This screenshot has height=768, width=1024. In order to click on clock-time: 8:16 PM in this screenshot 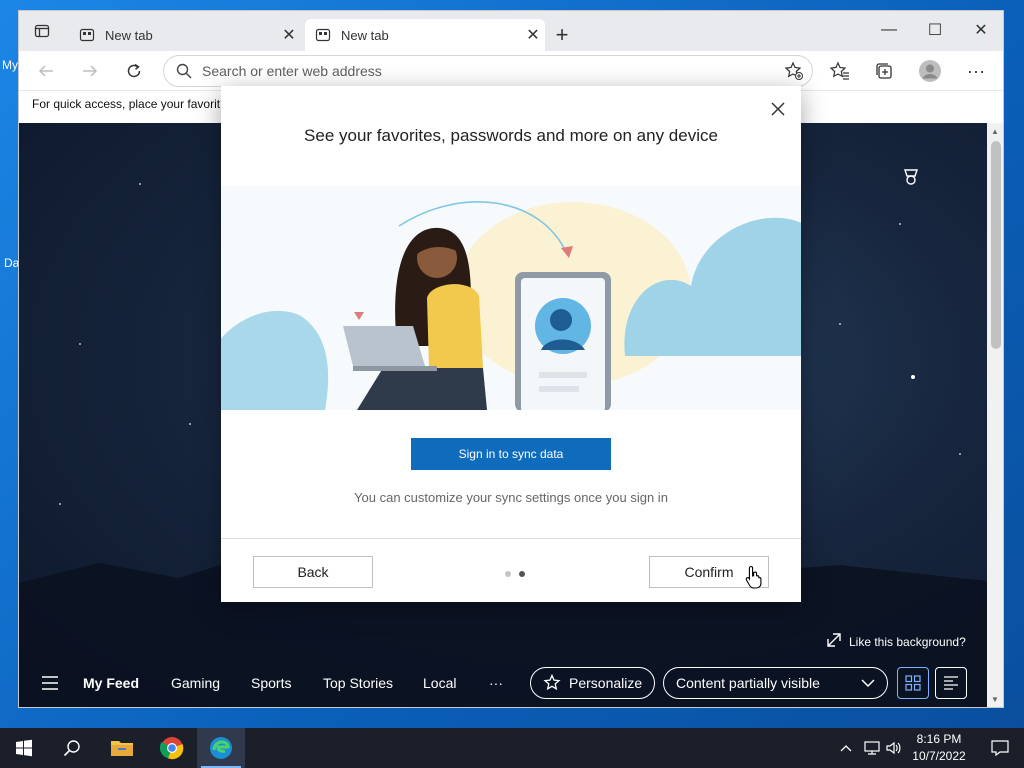, I will do `click(939, 739)`.